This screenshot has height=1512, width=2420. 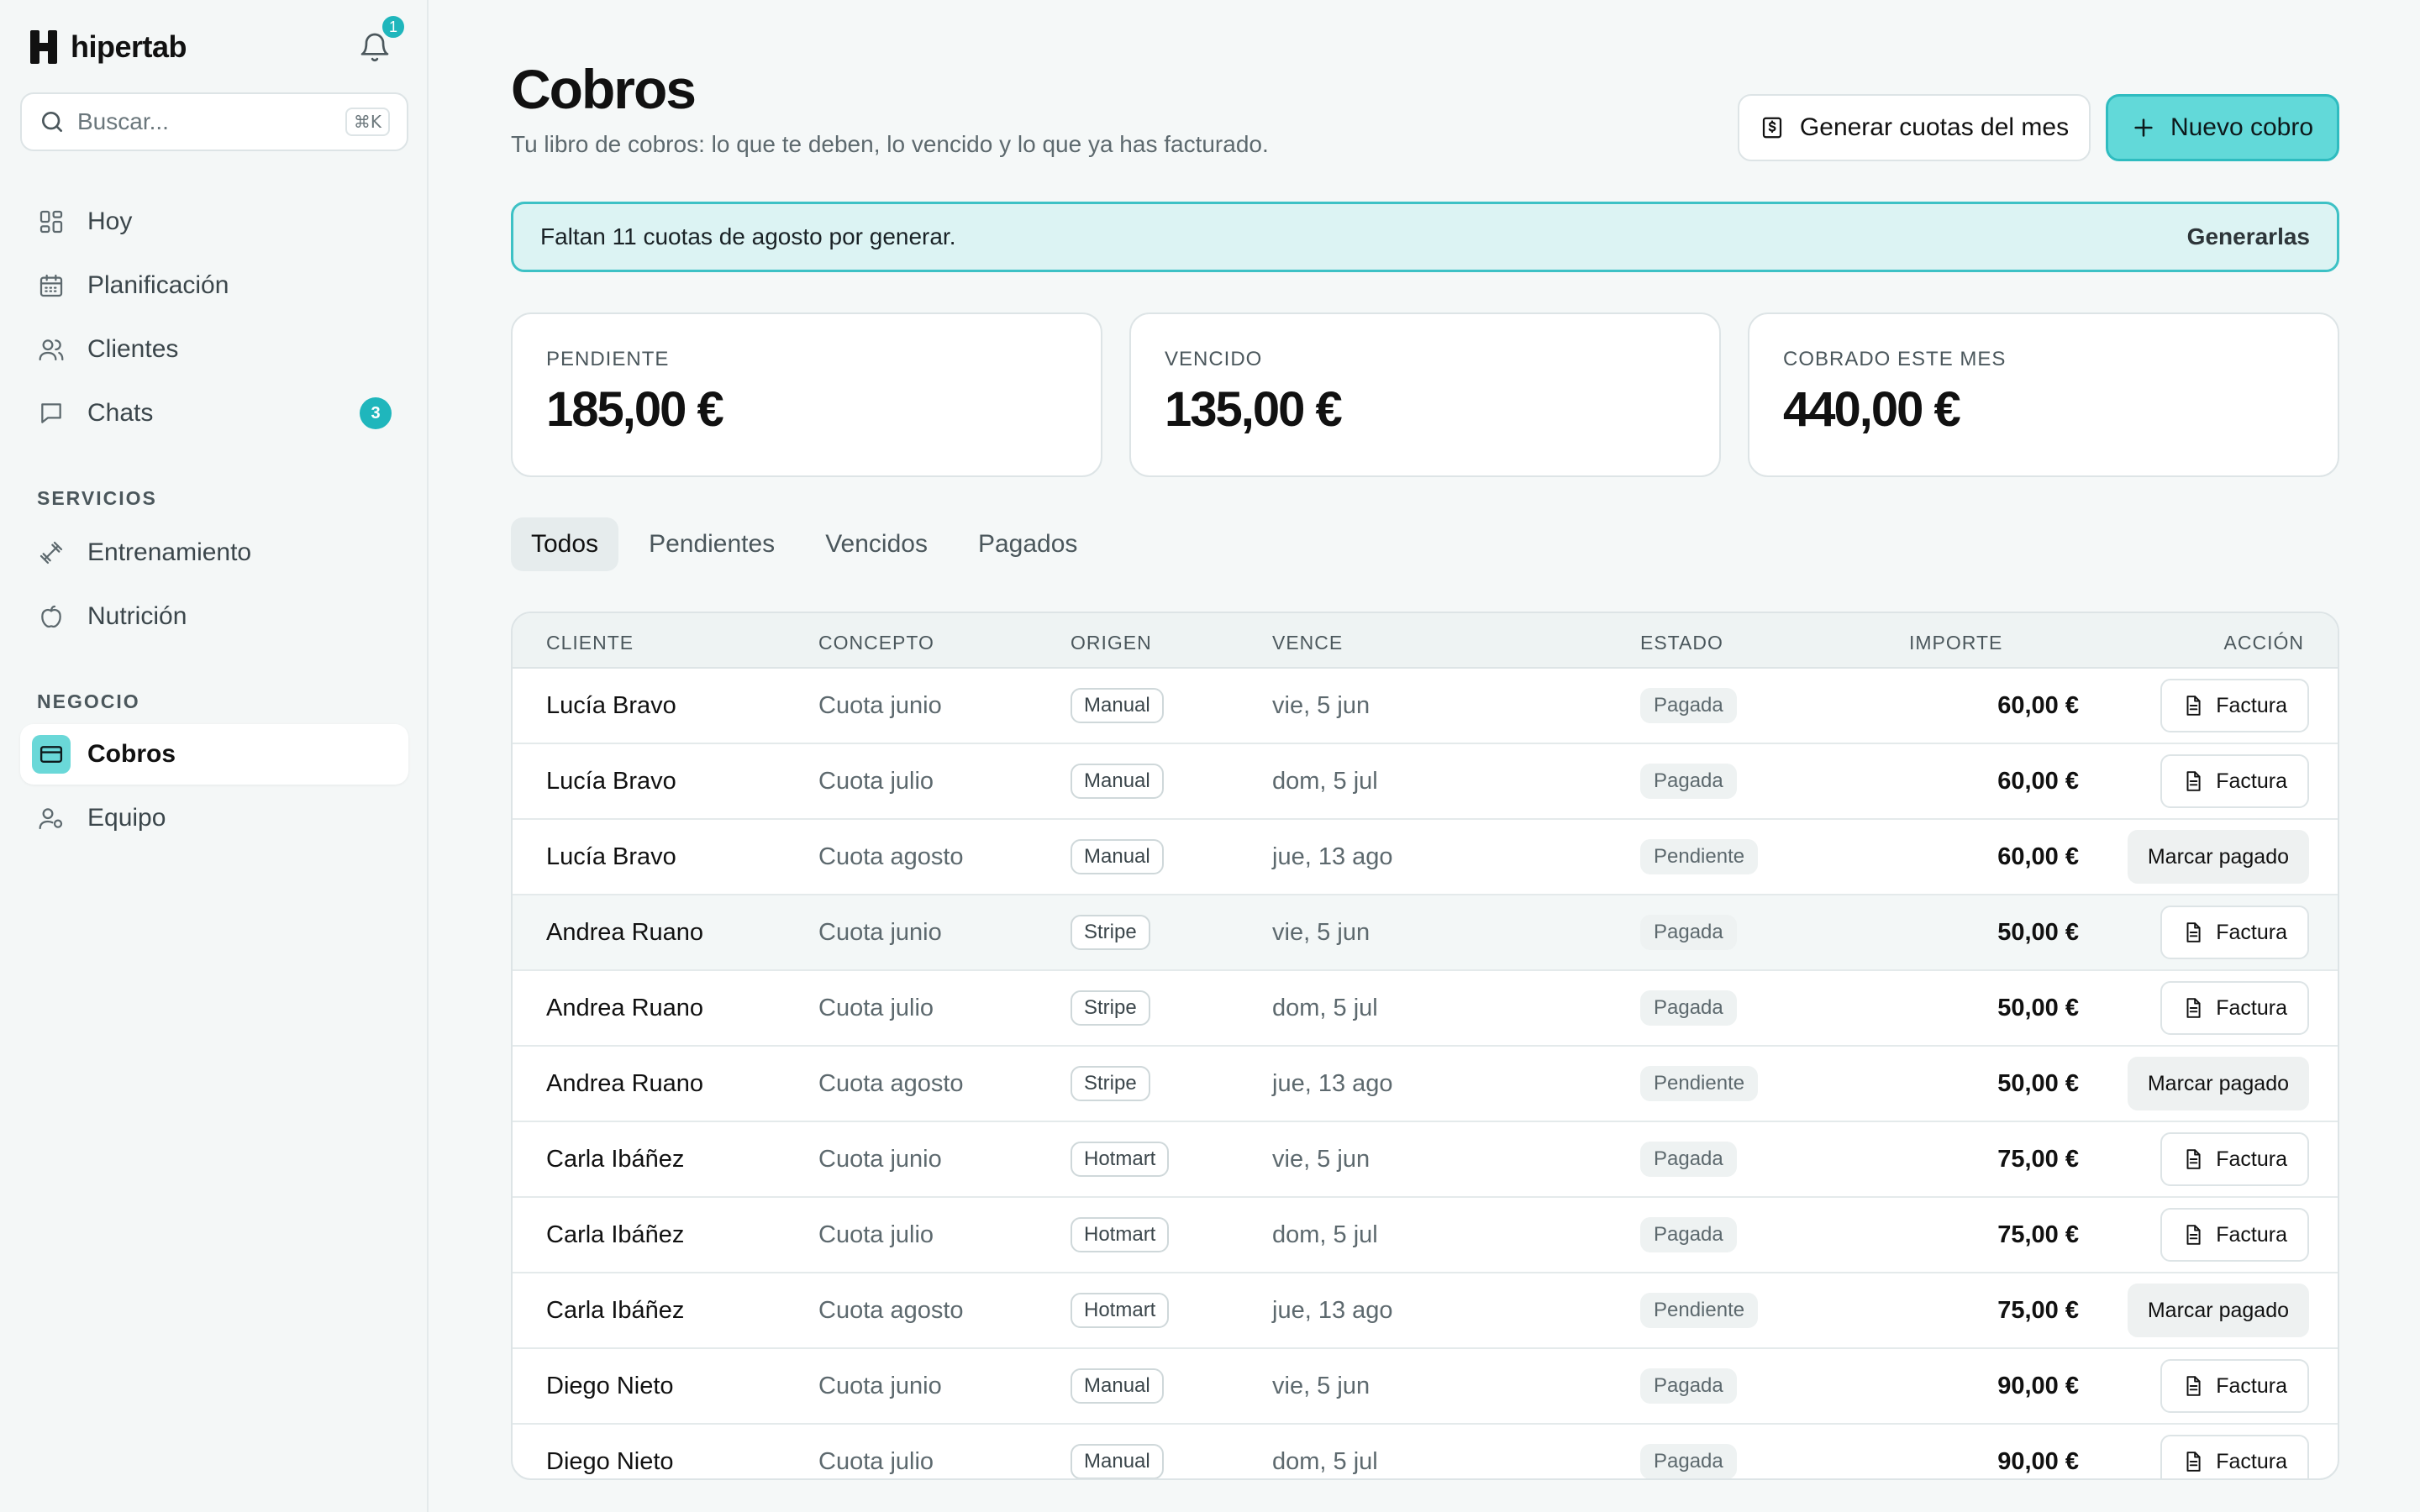 What do you see at coordinates (1425, 394) in the screenshot?
I see `stat-card-overdue: VENCIDO 135,00 €` at bounding box center [1425, 394].